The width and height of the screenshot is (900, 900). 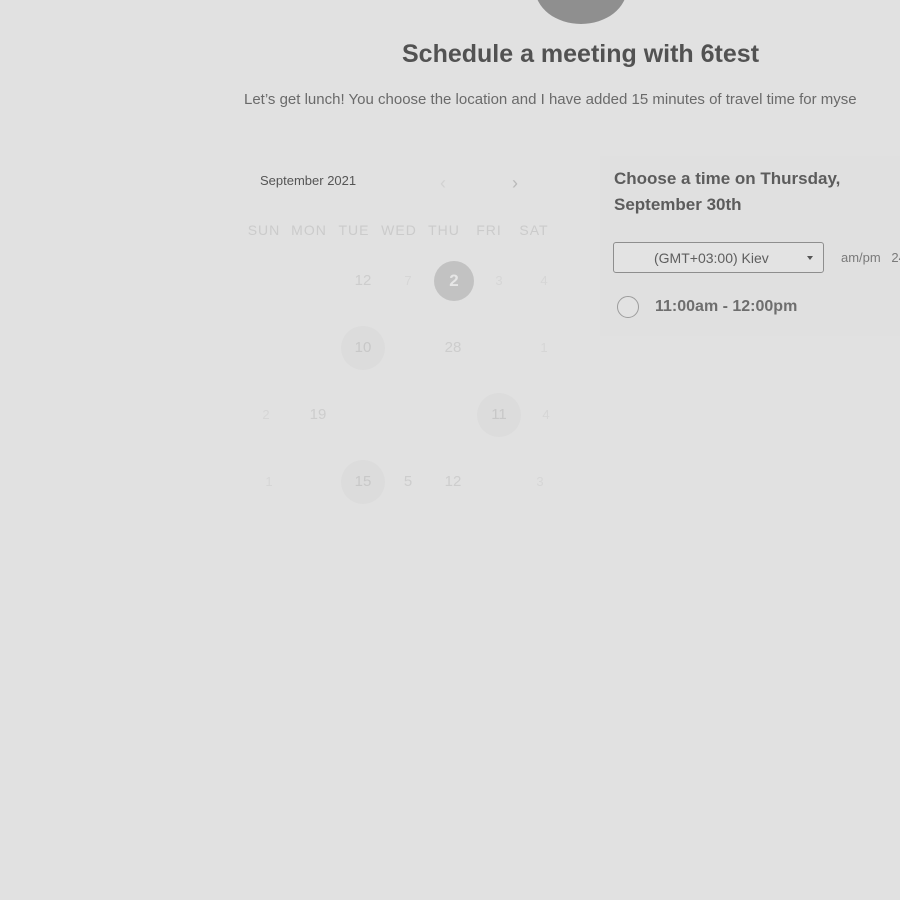 What do you see at coordinates (726, 306) in the screenshot?
I see `time-slot-label: 11:00am - 12:00pm` at bounding box center [726, 306].